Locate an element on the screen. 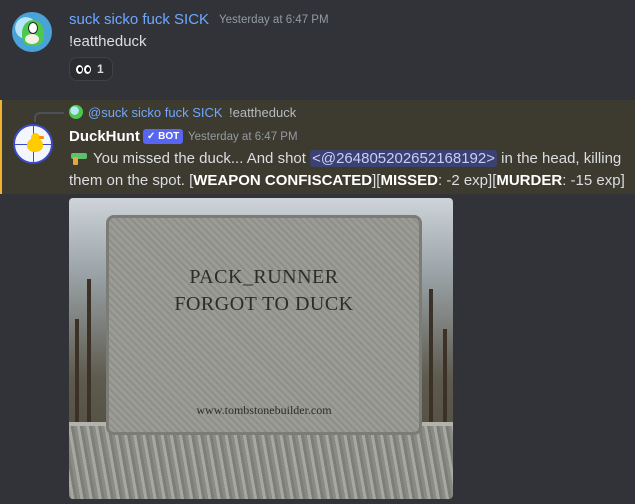 The width and height of the screenshot is (635, 504). tombstone-line-2: FORGOT TO DUCK is located at coordinates (264, 304).